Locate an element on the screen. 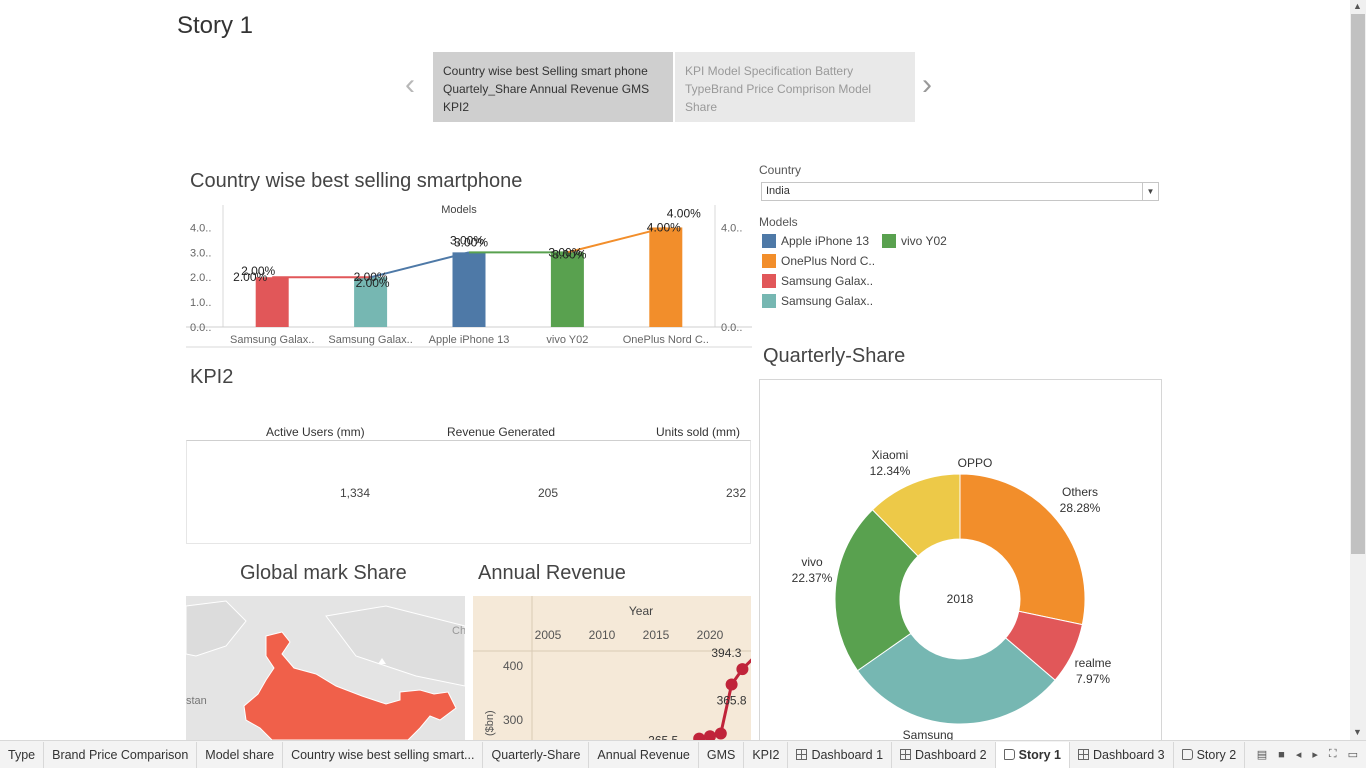 Image resolution: width=1366 pixels, height=768 pixels. tab-dashboard-3: Dashboard 3 is located at coordinates (1122, 754).